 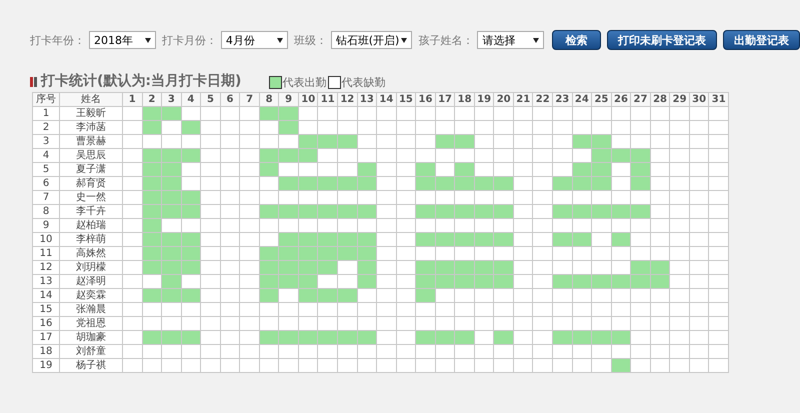 I want to click on section-title: 打卡统计(默认为:当月打卡日期), so click(x=141, y=81).